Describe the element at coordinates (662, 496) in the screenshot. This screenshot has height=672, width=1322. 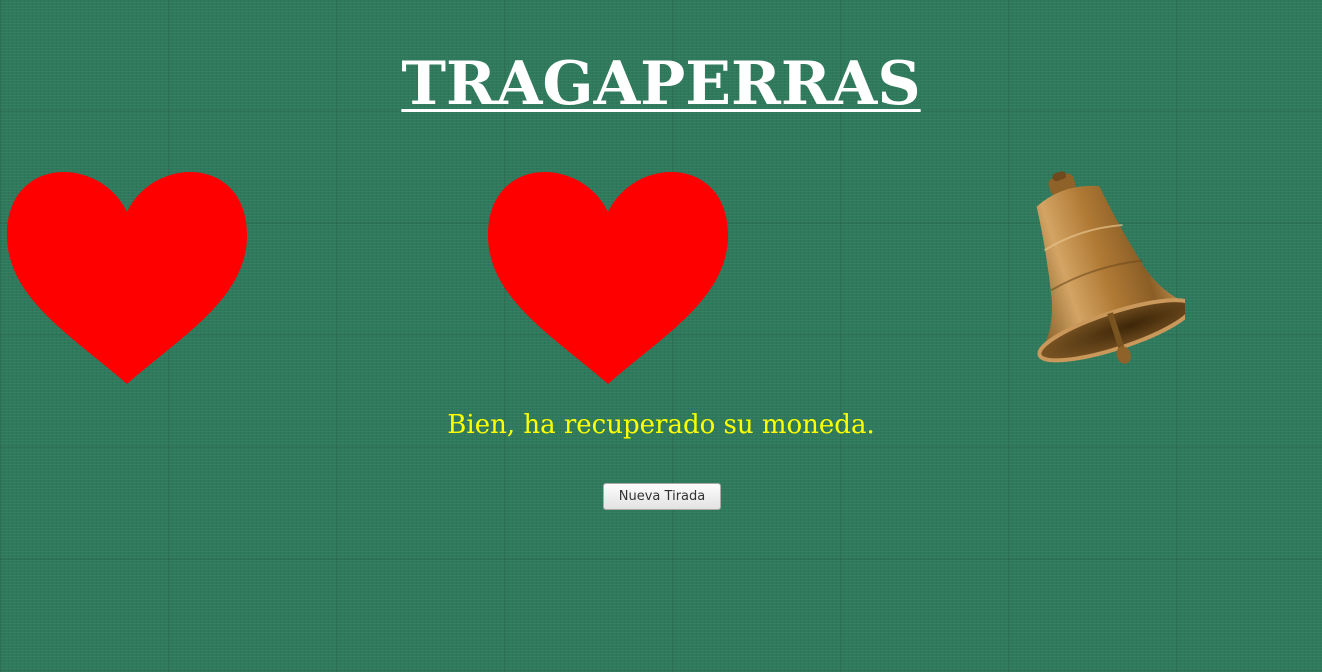
I see `new-spin-button: Nueva Tirada` at that location.